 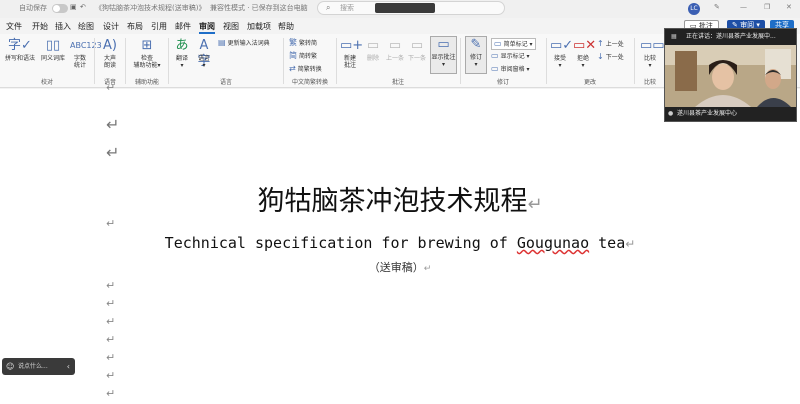 What do you see at coordinates (60, 8) in the screenshot?
I see `autosave-toggle` at bounding box center [60, 8].